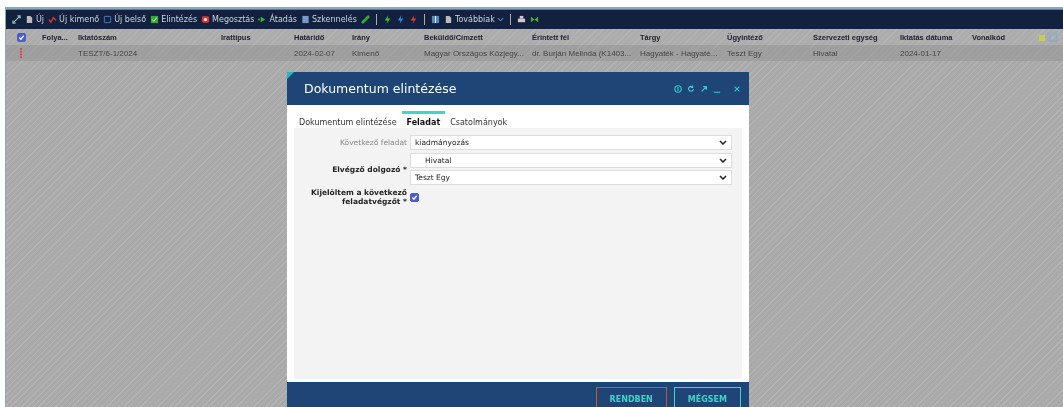 Image resolution: width=1063 pixels, height=407 pixels. What do you see at coordinates (108, 53) in the screenshot?
I see `table-cell: TESZT/6-1/2024` at bounding box center [108, 53].